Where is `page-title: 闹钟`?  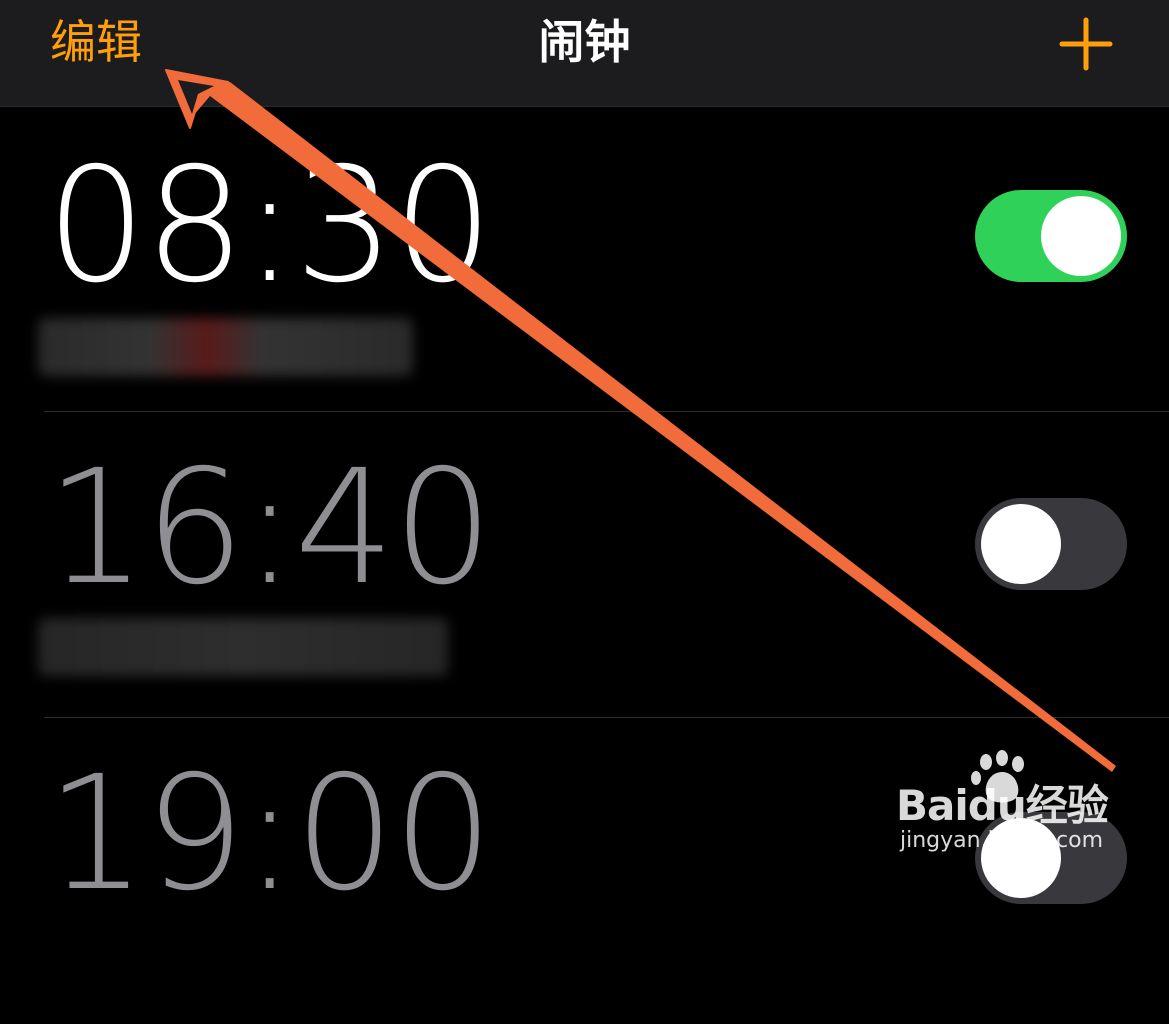
page-title: 闹钟 is located at coordinates (584, 42).